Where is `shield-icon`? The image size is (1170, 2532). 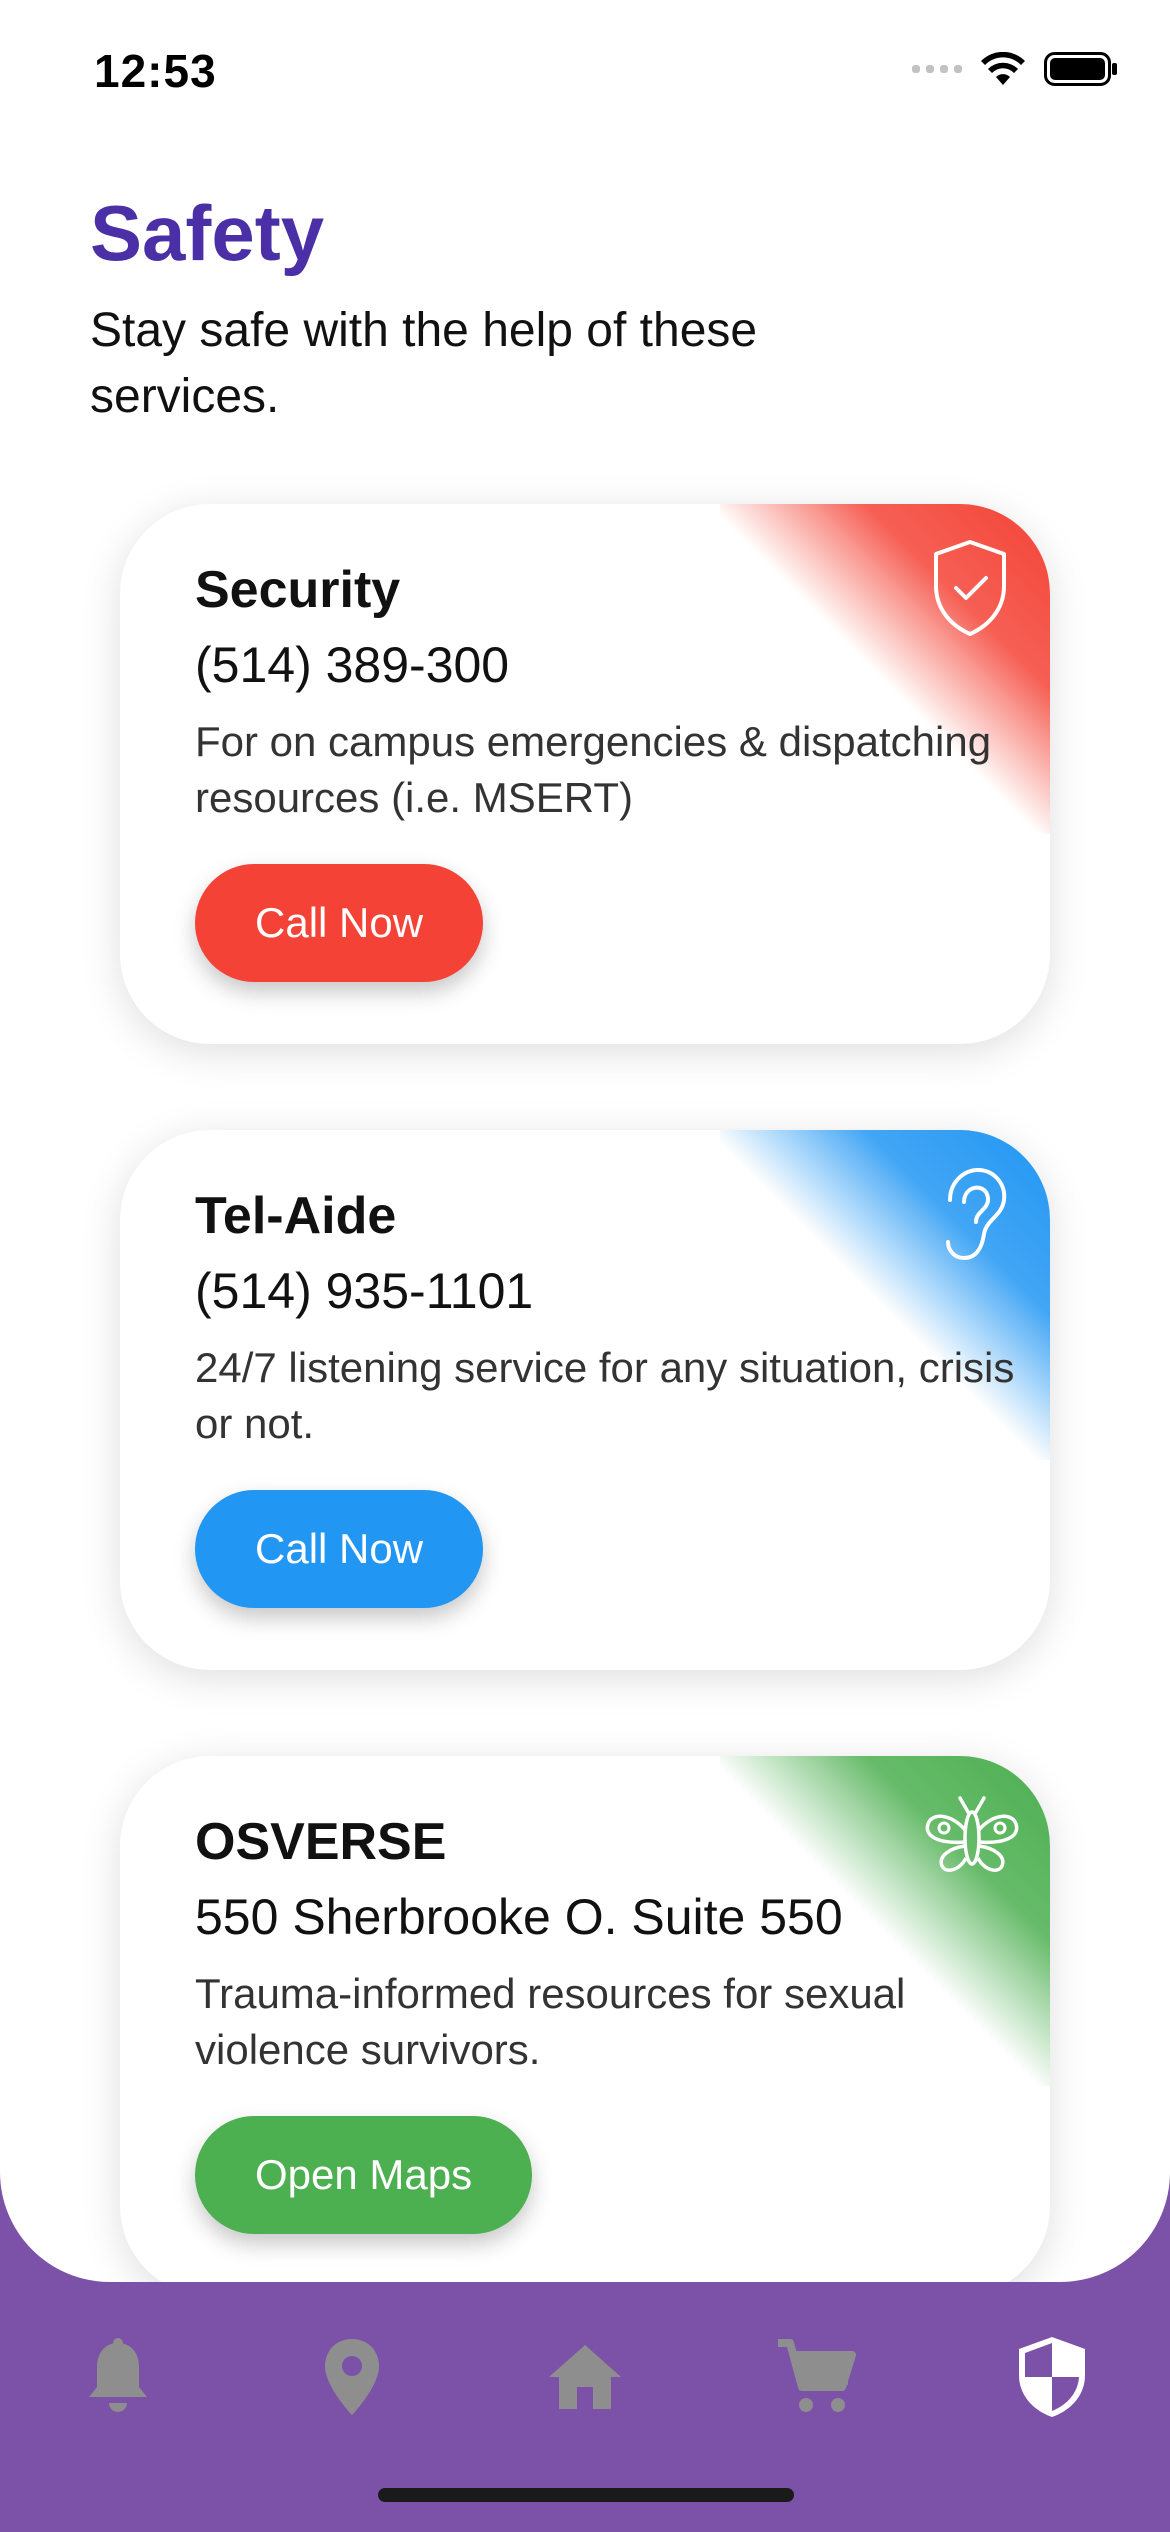
shield-icon is located at coordinates (1052, 2377).